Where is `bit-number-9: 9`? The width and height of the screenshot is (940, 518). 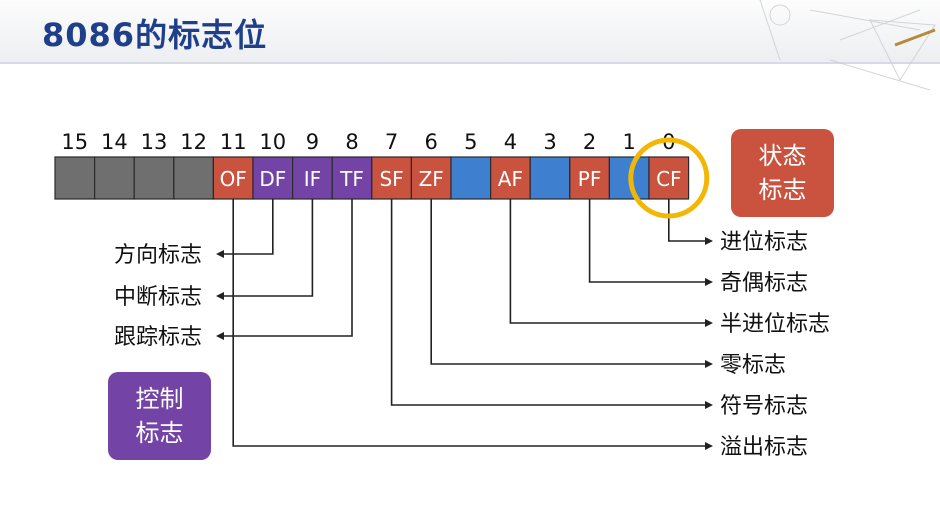 bit-number-9: 9 is located at coordinates (312, 142).